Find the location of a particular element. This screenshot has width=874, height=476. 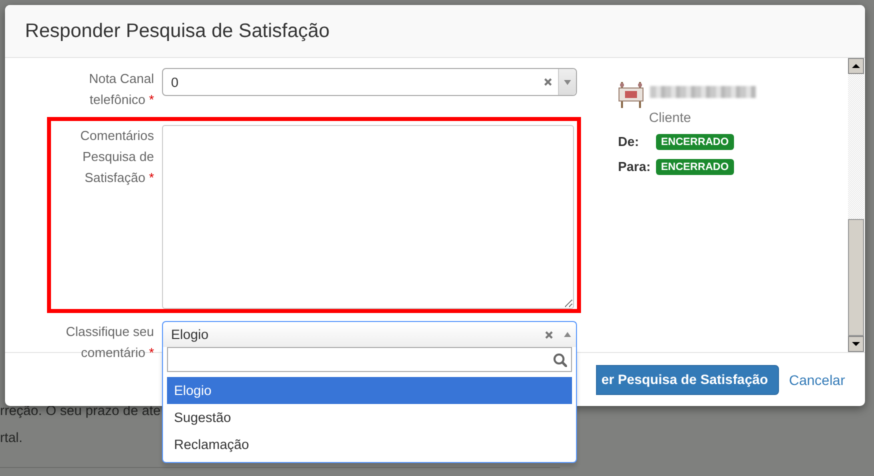

arrow-down-icon is located at coordinates (856, 344).